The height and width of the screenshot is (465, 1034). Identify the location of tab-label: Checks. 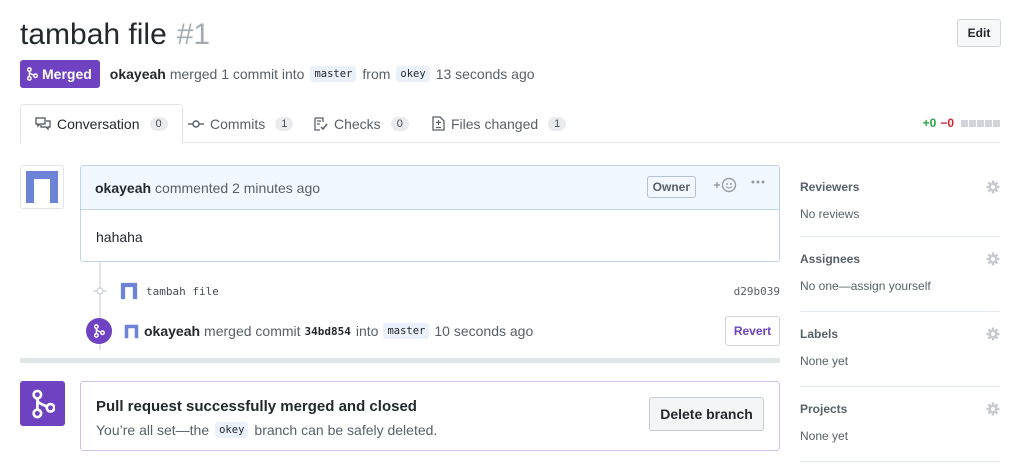
(357, 123).